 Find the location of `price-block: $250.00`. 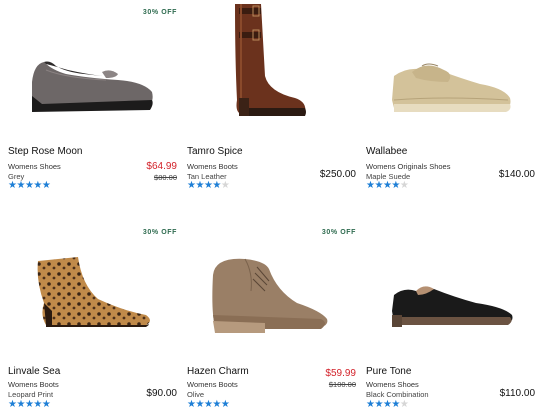

price-block: $250.00 is located at coordinates (338, 170).